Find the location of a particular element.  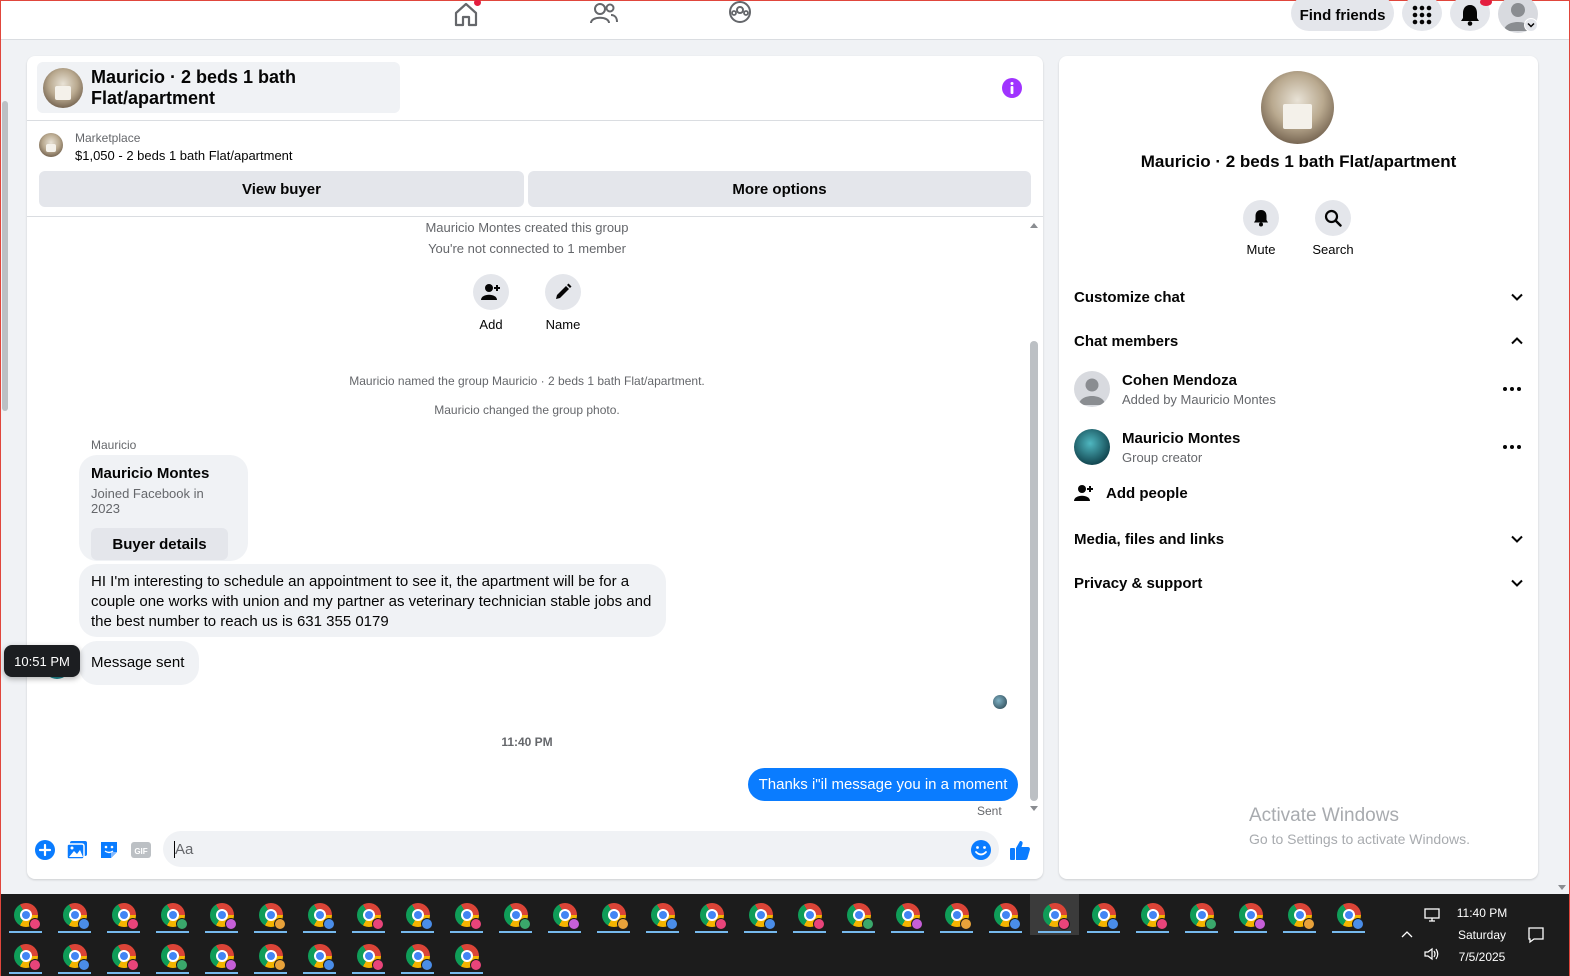

add-people-button: Add people is located at coordinates (1131, 493).